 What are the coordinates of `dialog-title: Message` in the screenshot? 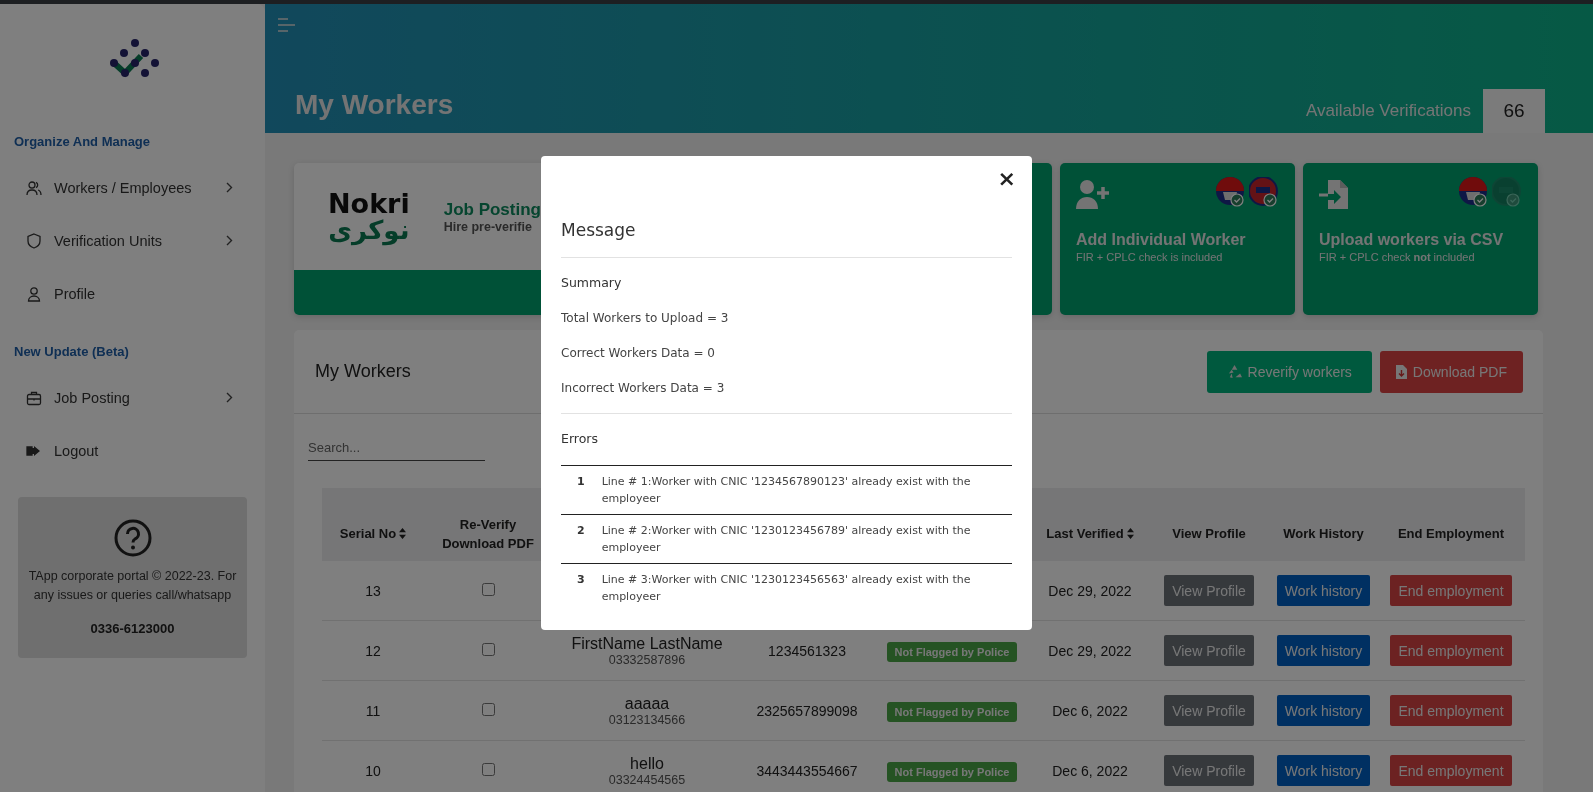 It's located at (786, 239).